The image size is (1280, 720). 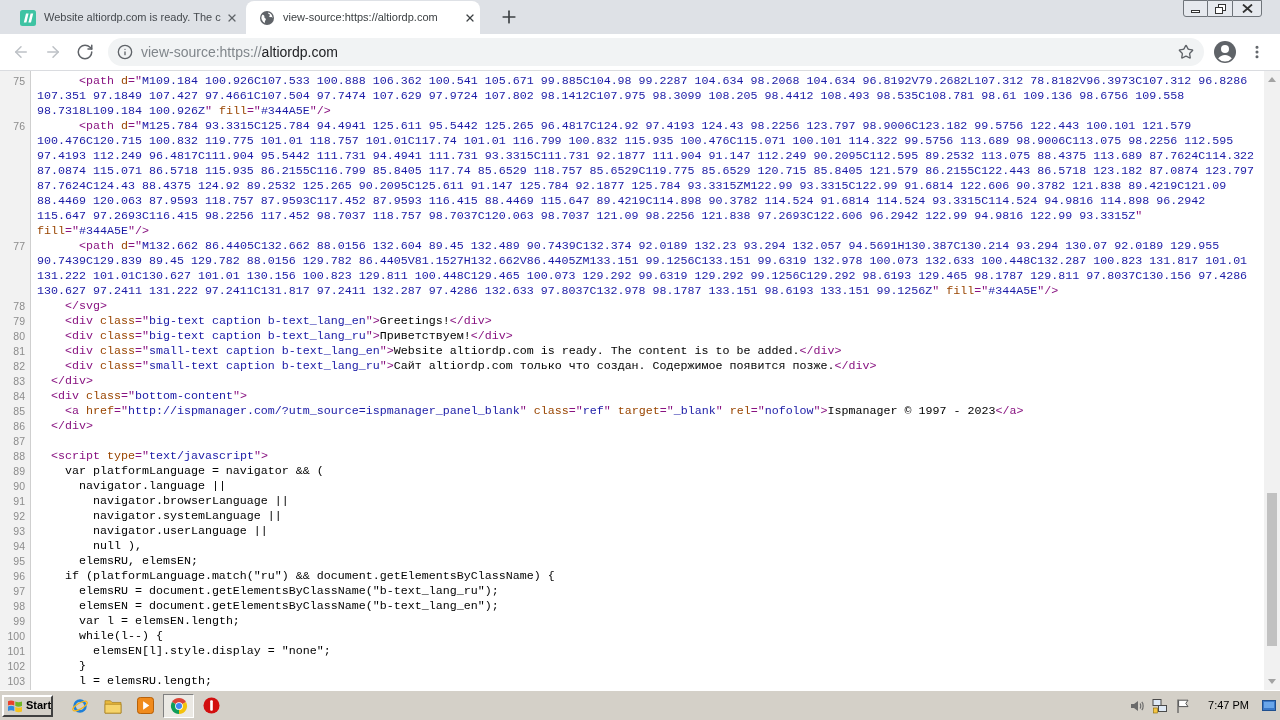 I want to click on code-line: null ),, so click(x=117, y=546).